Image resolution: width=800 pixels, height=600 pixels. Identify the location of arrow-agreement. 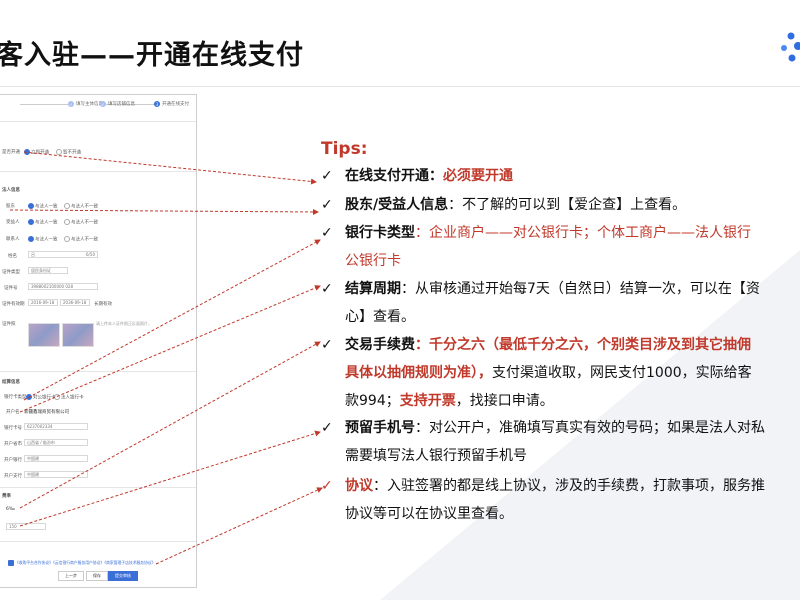
(239, 526).